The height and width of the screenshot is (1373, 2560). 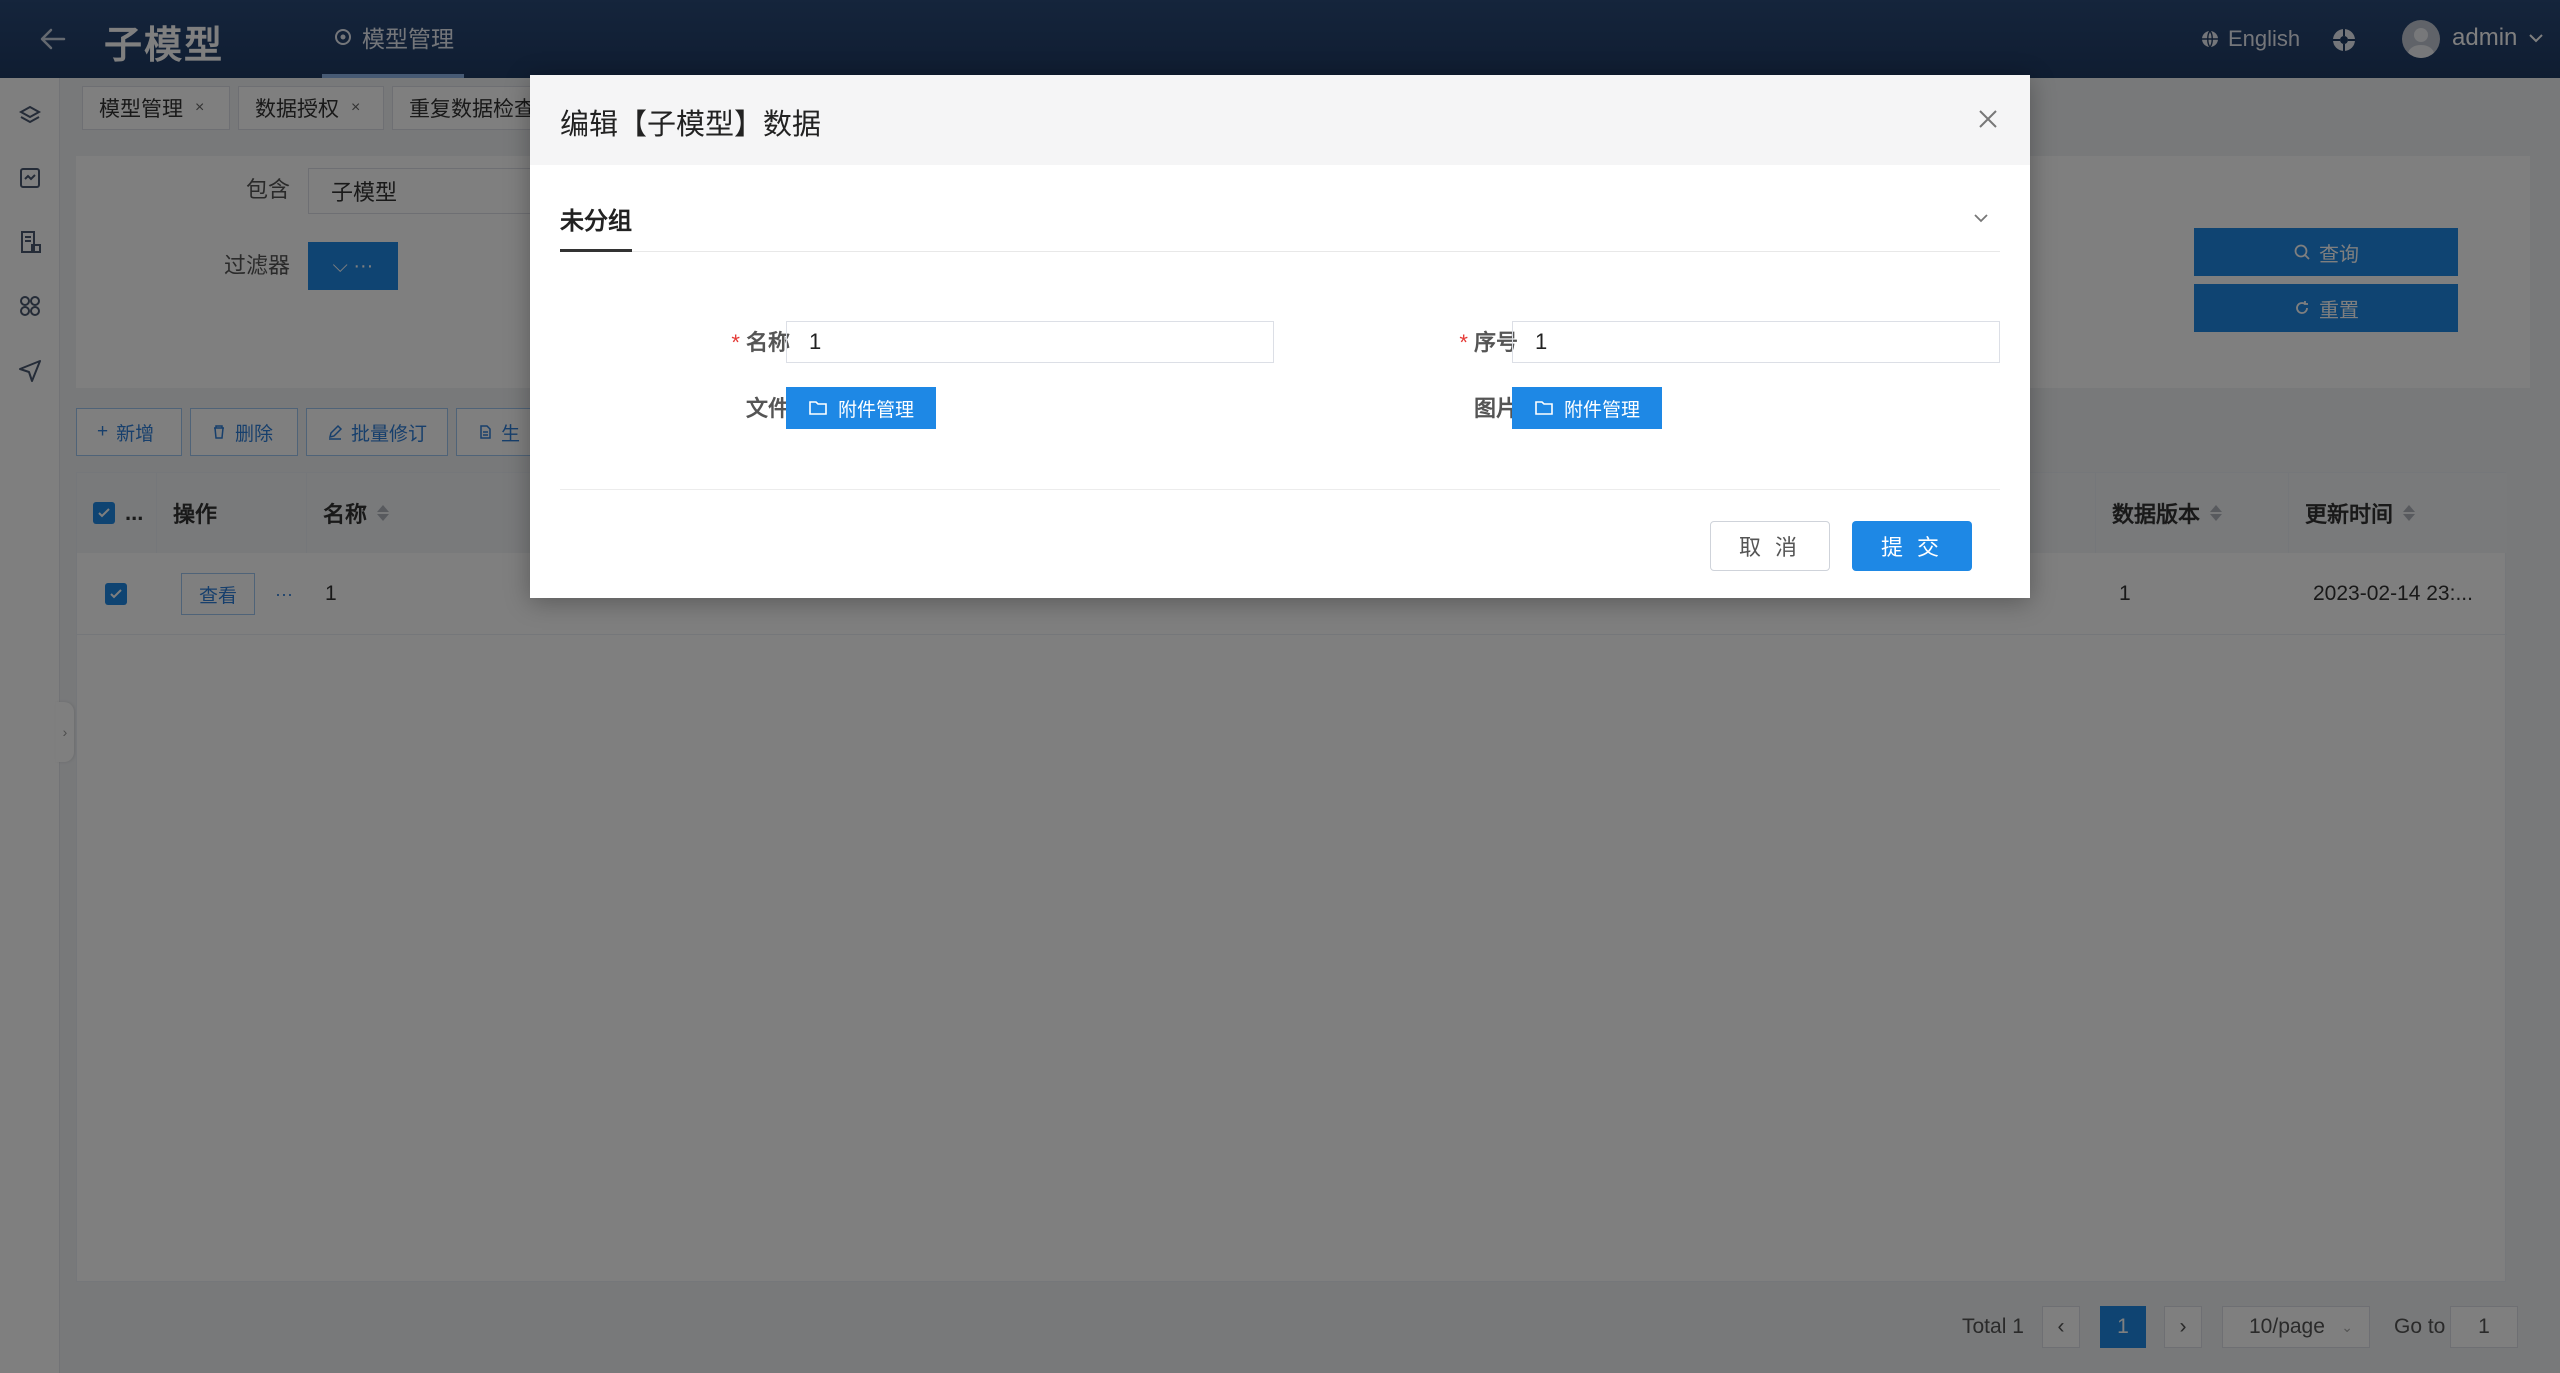 What do you see at coordinates (767, 342) in the screenshot?
I see `name-label-text: 名称` at bounding box center [767, 342].